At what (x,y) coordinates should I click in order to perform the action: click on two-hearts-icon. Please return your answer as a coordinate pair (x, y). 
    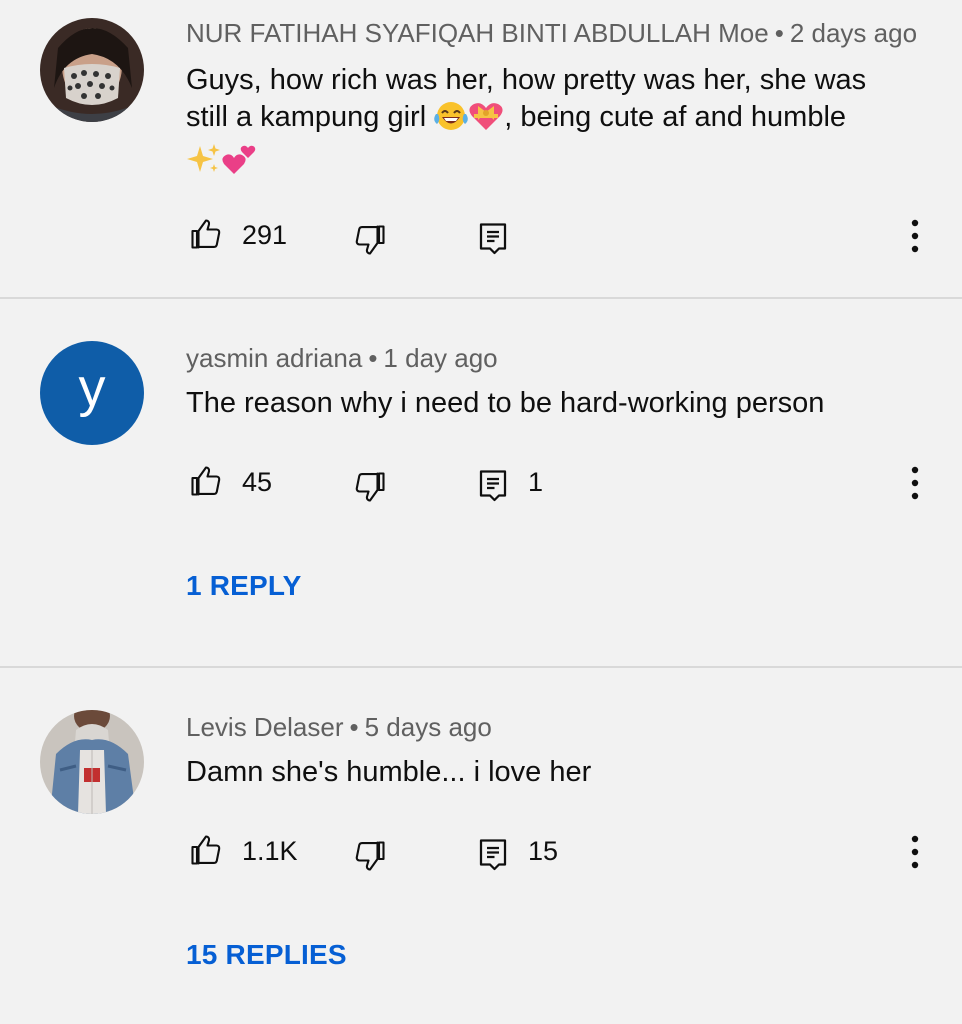
    Looking at the image, I should click on (240, 164).